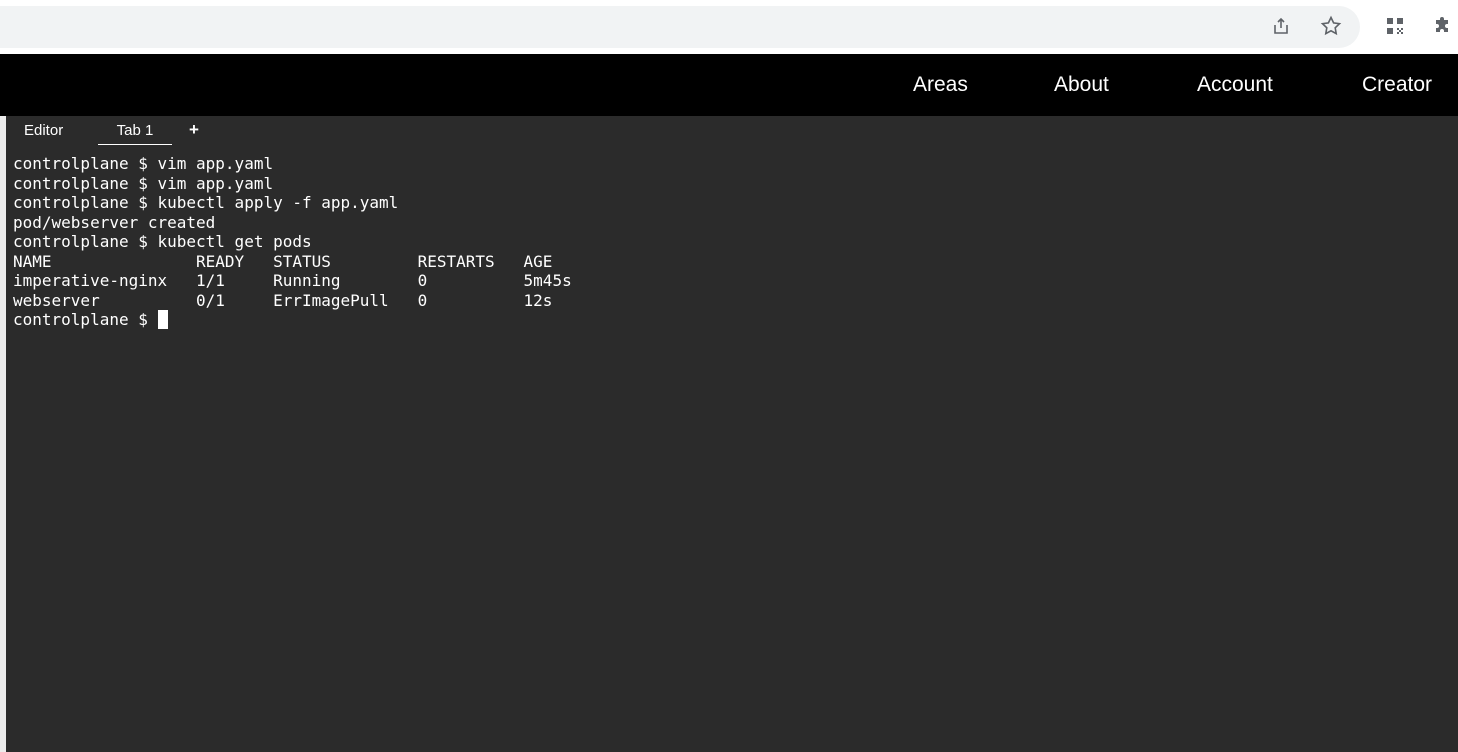 This screenshot has width=1458, height=752. I want to click on terminal-line: controlplane $ kubectl get pods, so click(162, 241).